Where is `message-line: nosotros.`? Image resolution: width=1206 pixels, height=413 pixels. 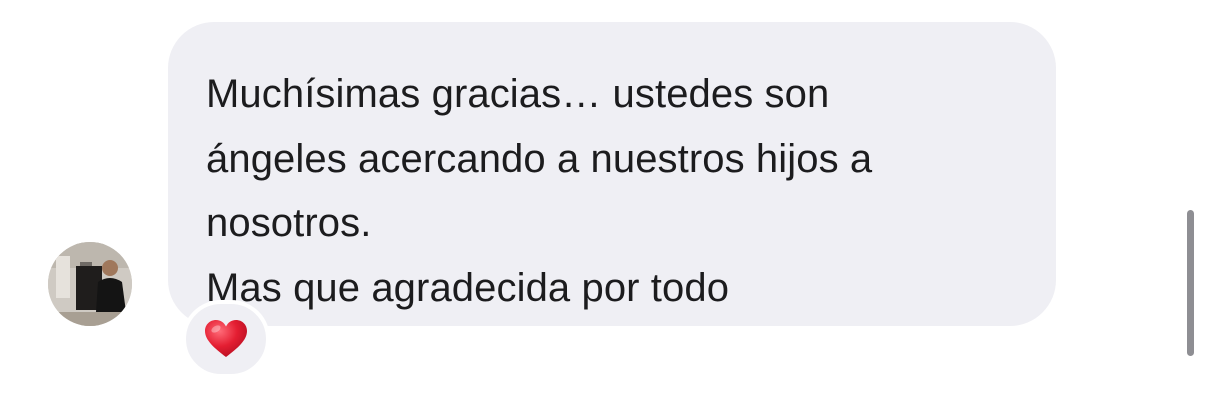 message-line: nosotros. is located at coordinates (289, 223).